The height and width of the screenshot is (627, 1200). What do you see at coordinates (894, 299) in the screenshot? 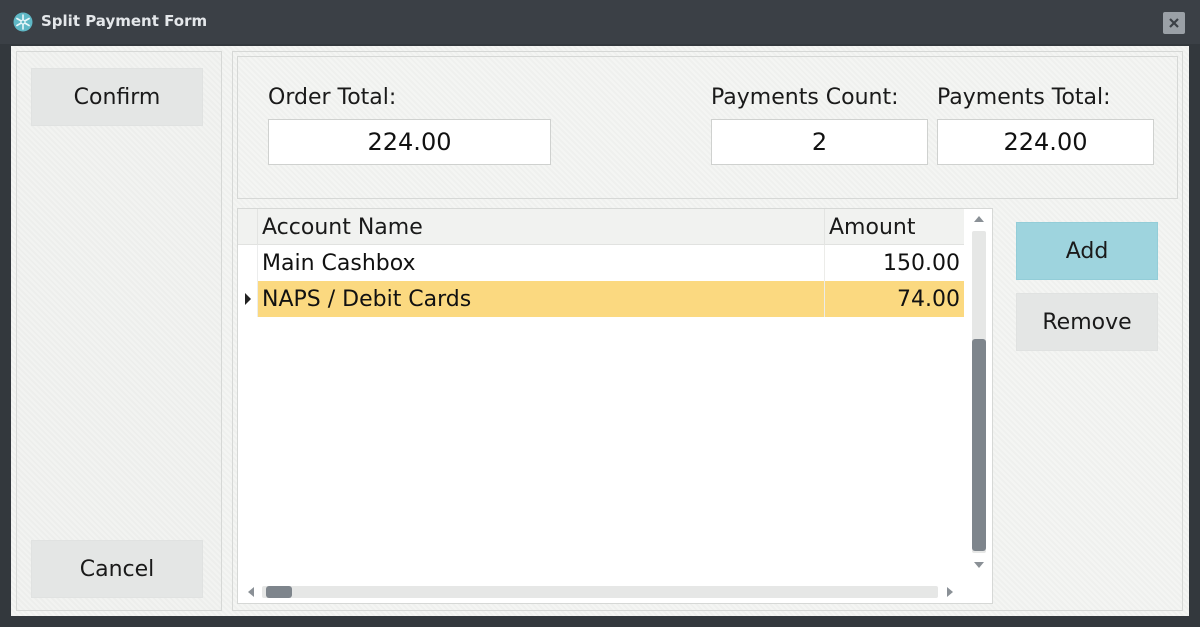
I see `amount-cell: 74.00` at bounding box center [894, 299].